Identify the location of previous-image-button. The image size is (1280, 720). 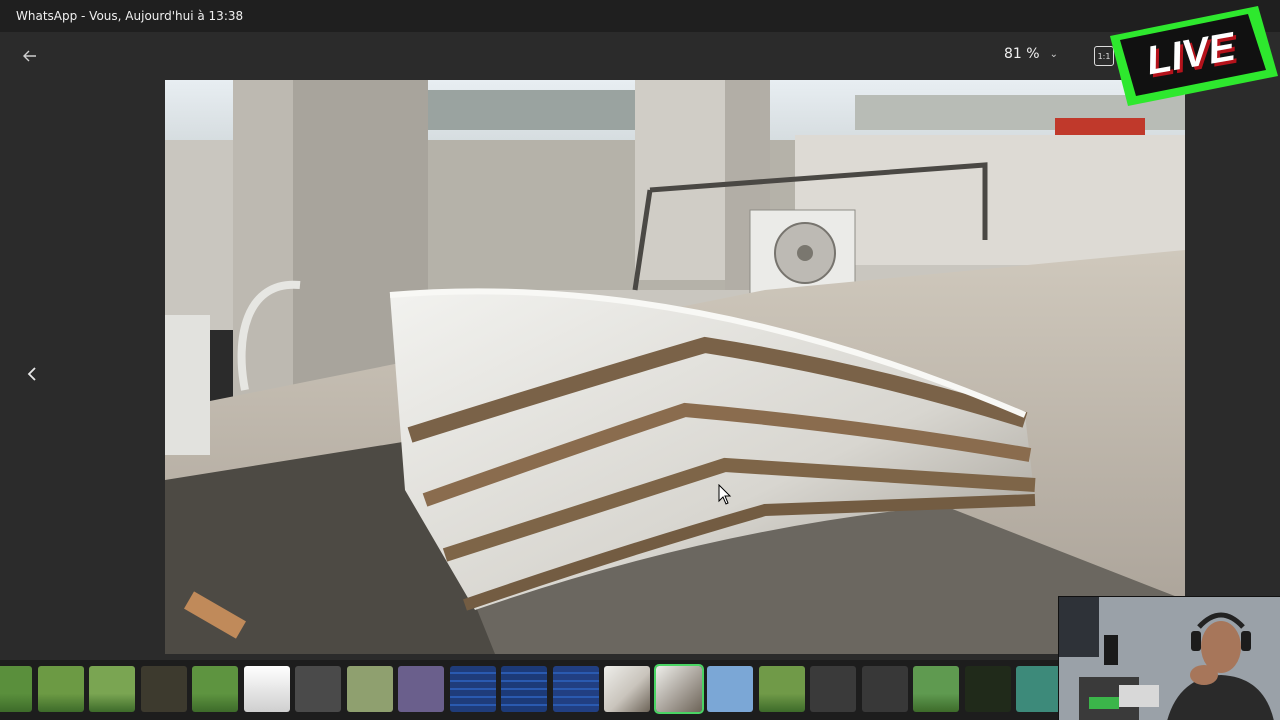
(32, 374).